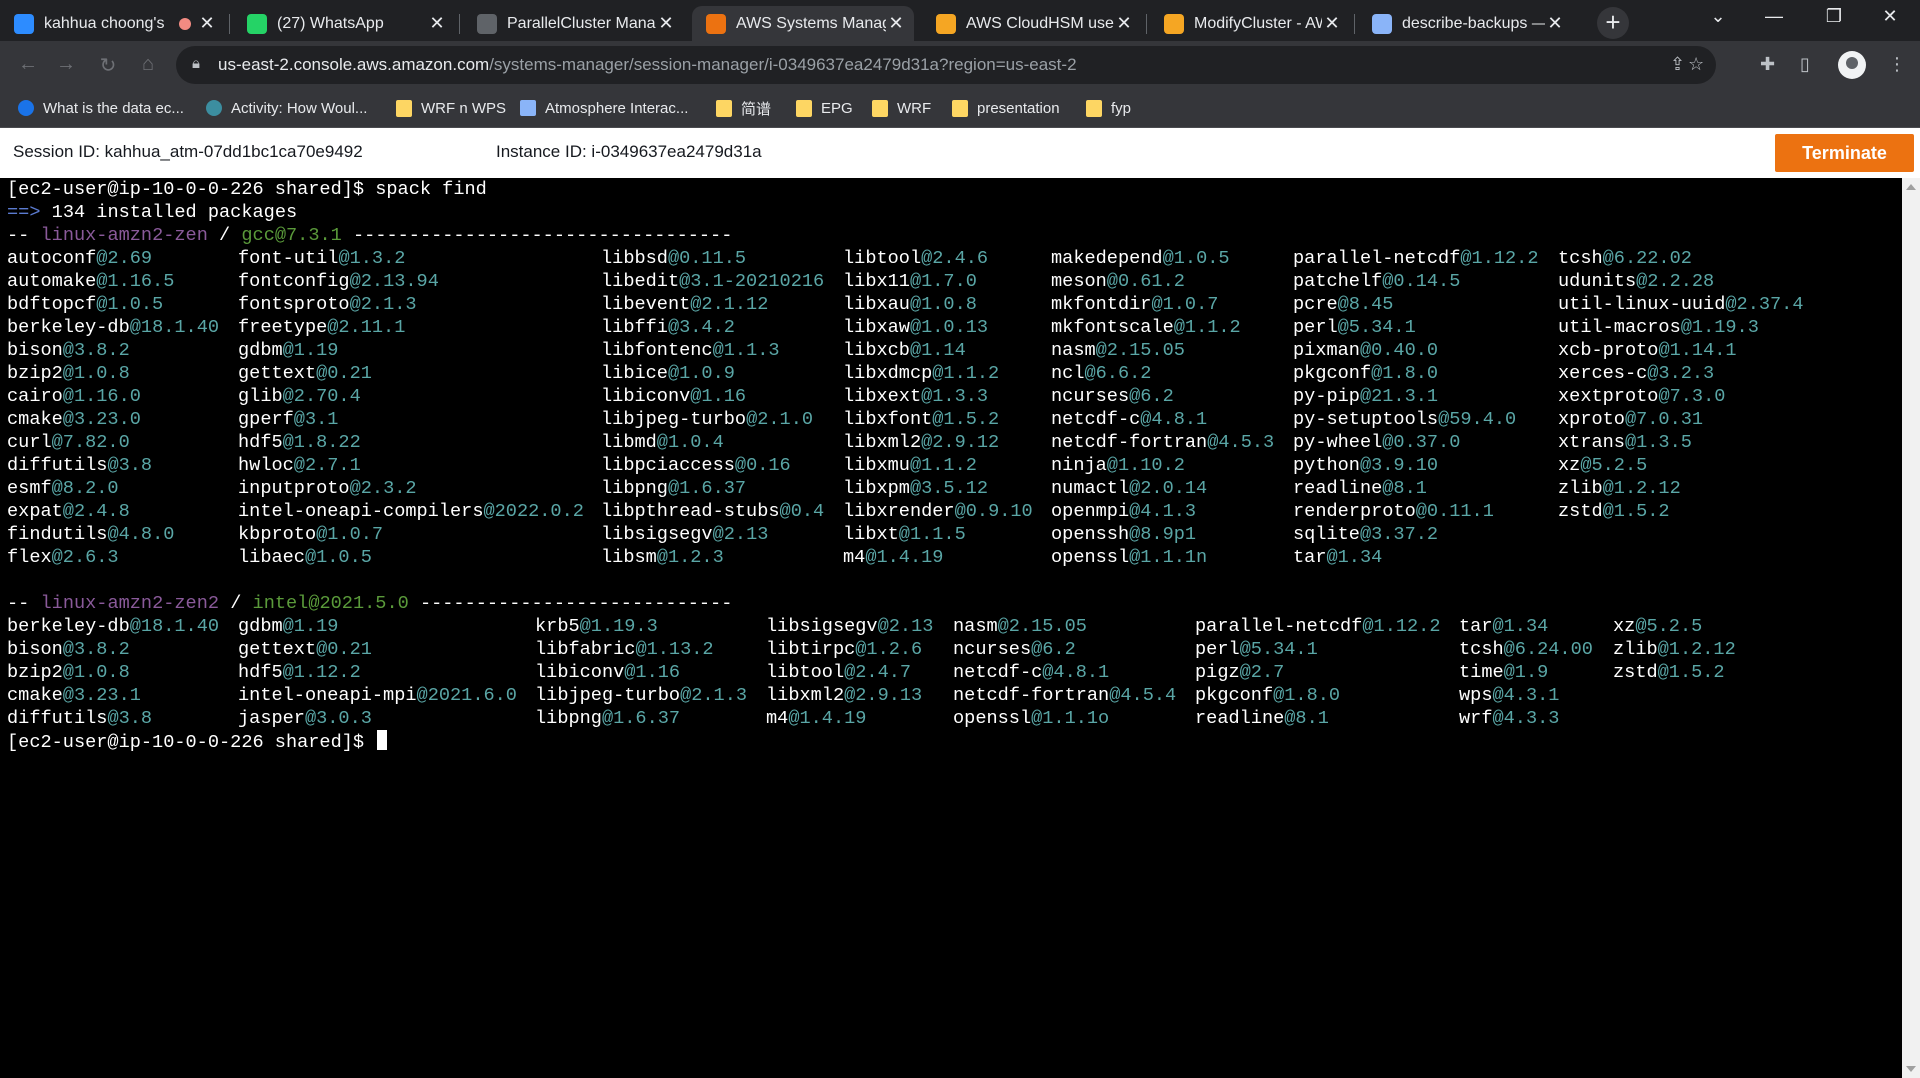  I want to click on bookmark-item: WRF, so click(901, 108).